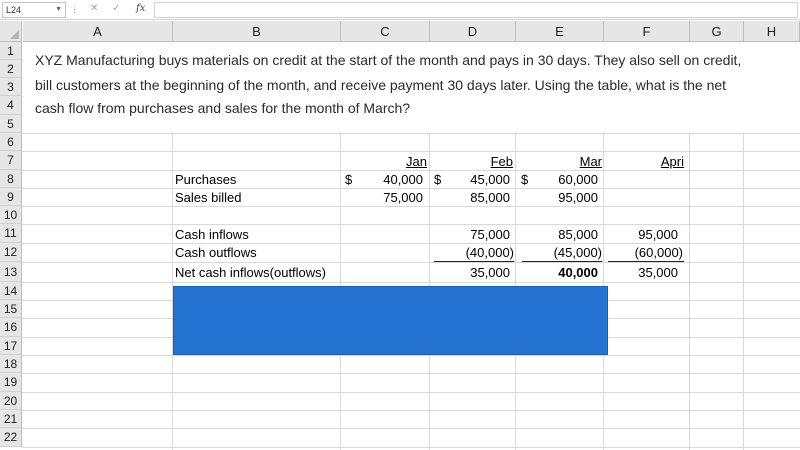  What do you see at coordinates (11, 69) in the screenshot?
I see `row-header: 2` at bounding box center [11, 69].